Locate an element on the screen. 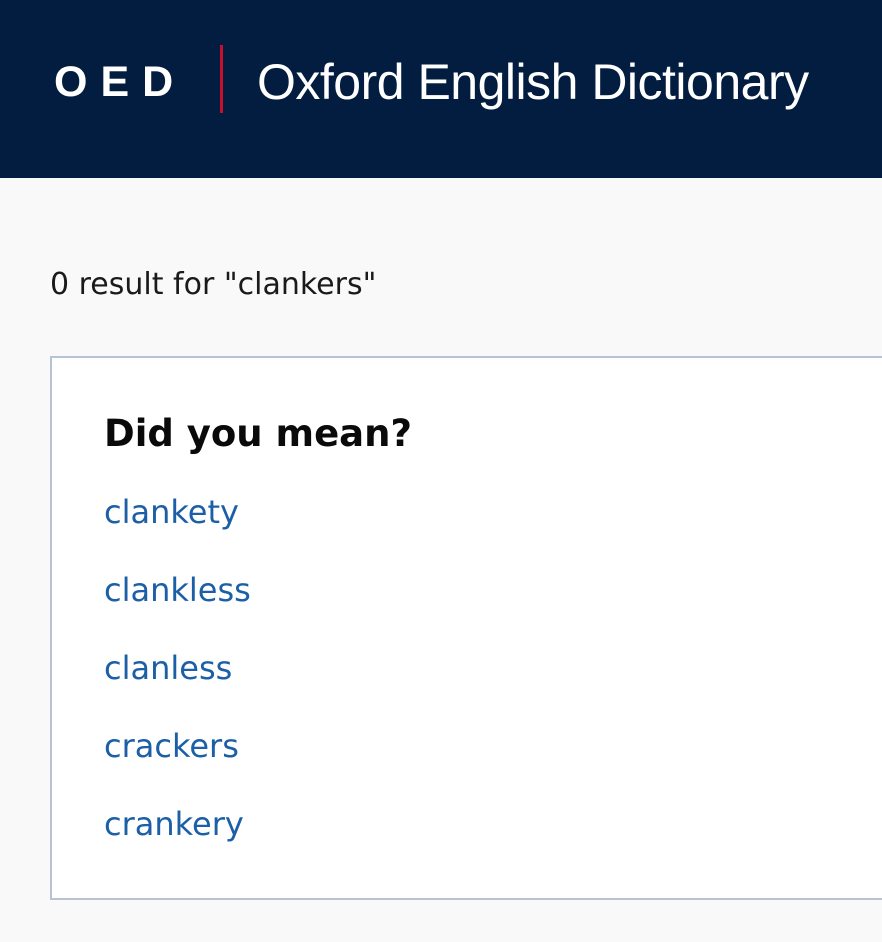 The image size is (882, 942). suggestion-link-clankety: clankety is located at coordinates (171, 512).